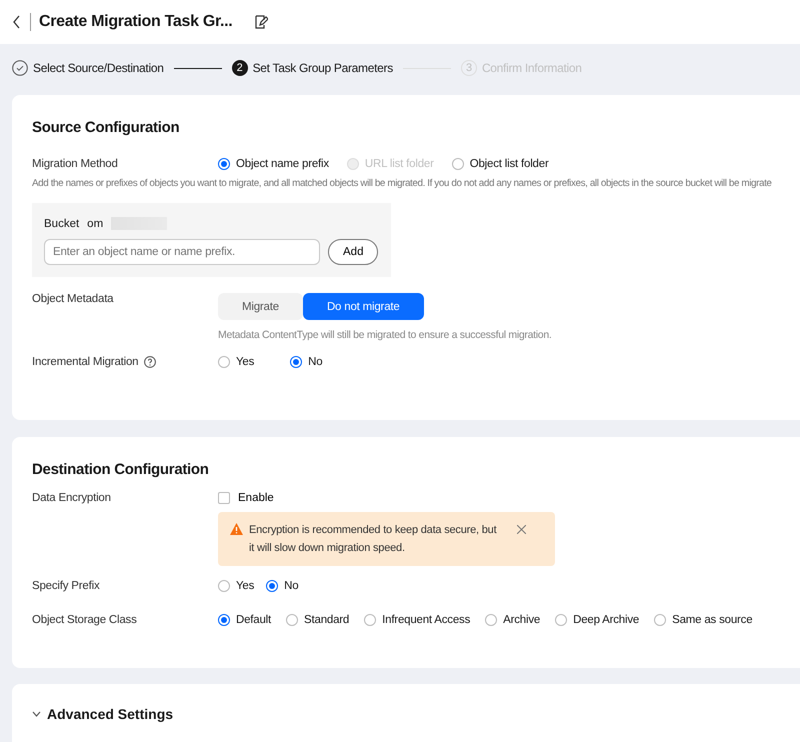 Image resolution: width=800 pixels, height=742 pixels. Describe the element at coordinates (73, 299) in the screenshot. I see `field-label: Object Metadata` at that location.